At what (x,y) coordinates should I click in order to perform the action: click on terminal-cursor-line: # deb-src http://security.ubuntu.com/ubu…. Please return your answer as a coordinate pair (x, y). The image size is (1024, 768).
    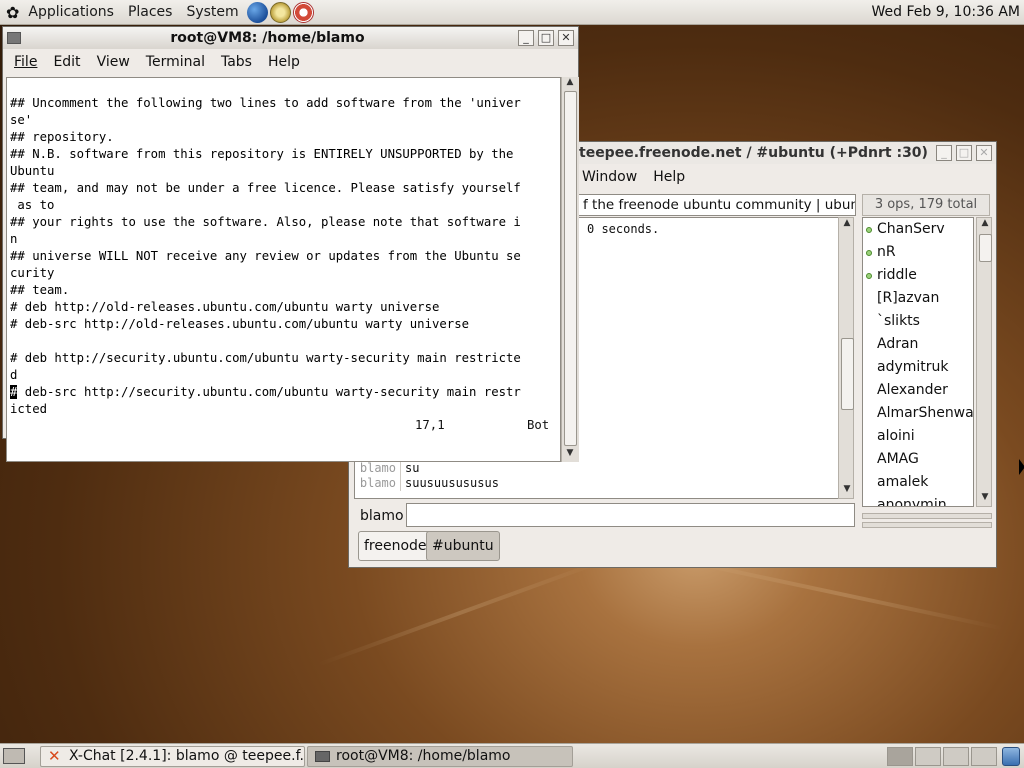
    Looking at the image, I should click on (285, 392).